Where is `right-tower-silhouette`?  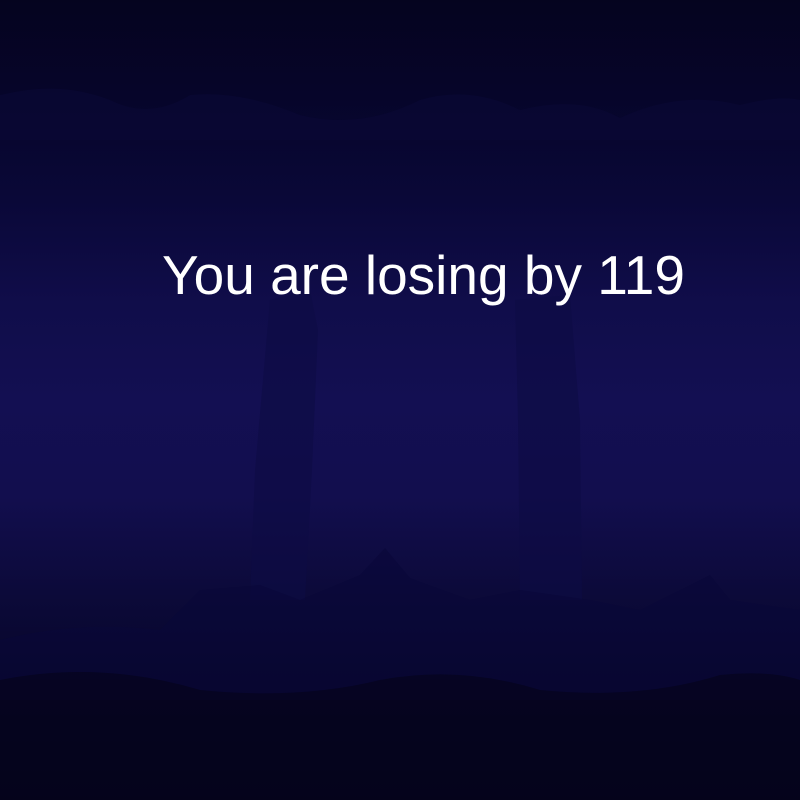 right-tower-silhouette is located at coordinates (548, 447).